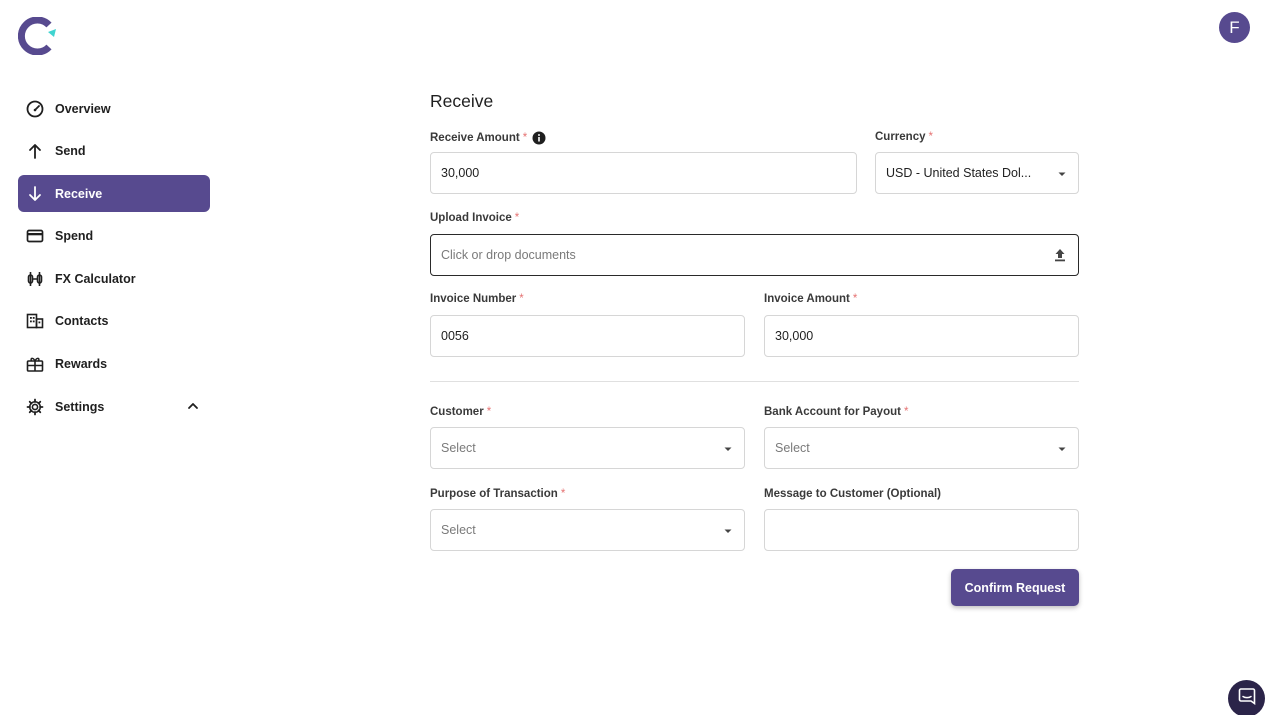  I want to click on gear-icon, so click(35, 407).